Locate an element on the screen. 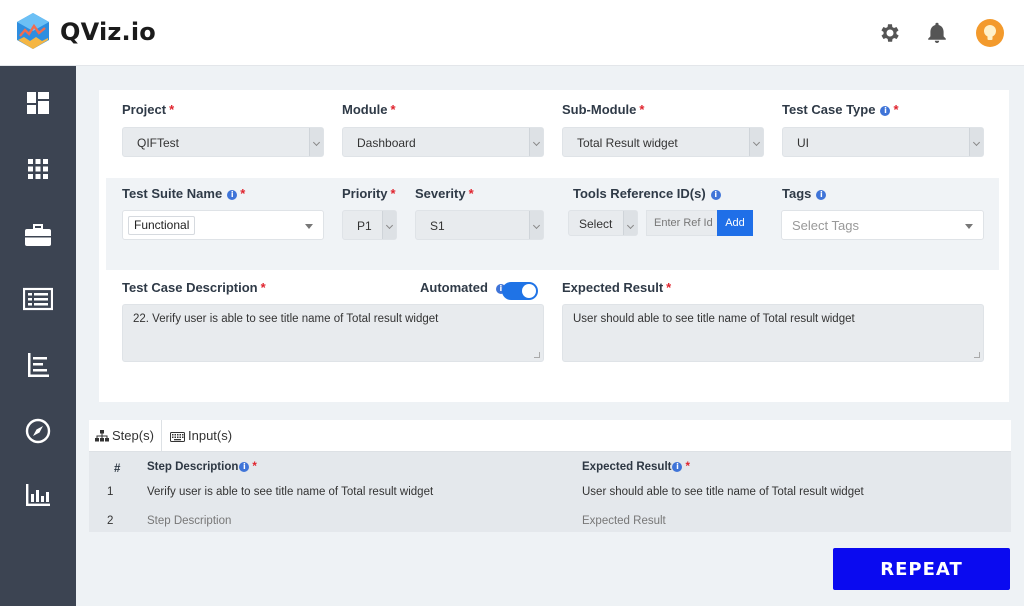 This screenshot has width=1024, height=606. submodule-value: Total Result widget is located at coordinates (627, 143).